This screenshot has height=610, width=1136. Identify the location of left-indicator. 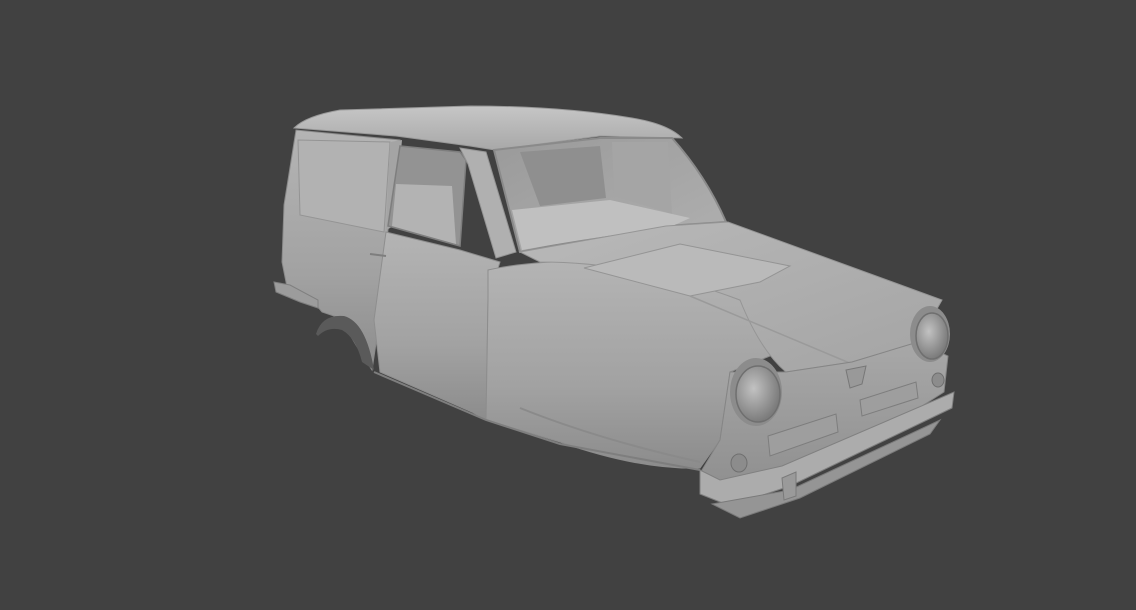
(739, 463).